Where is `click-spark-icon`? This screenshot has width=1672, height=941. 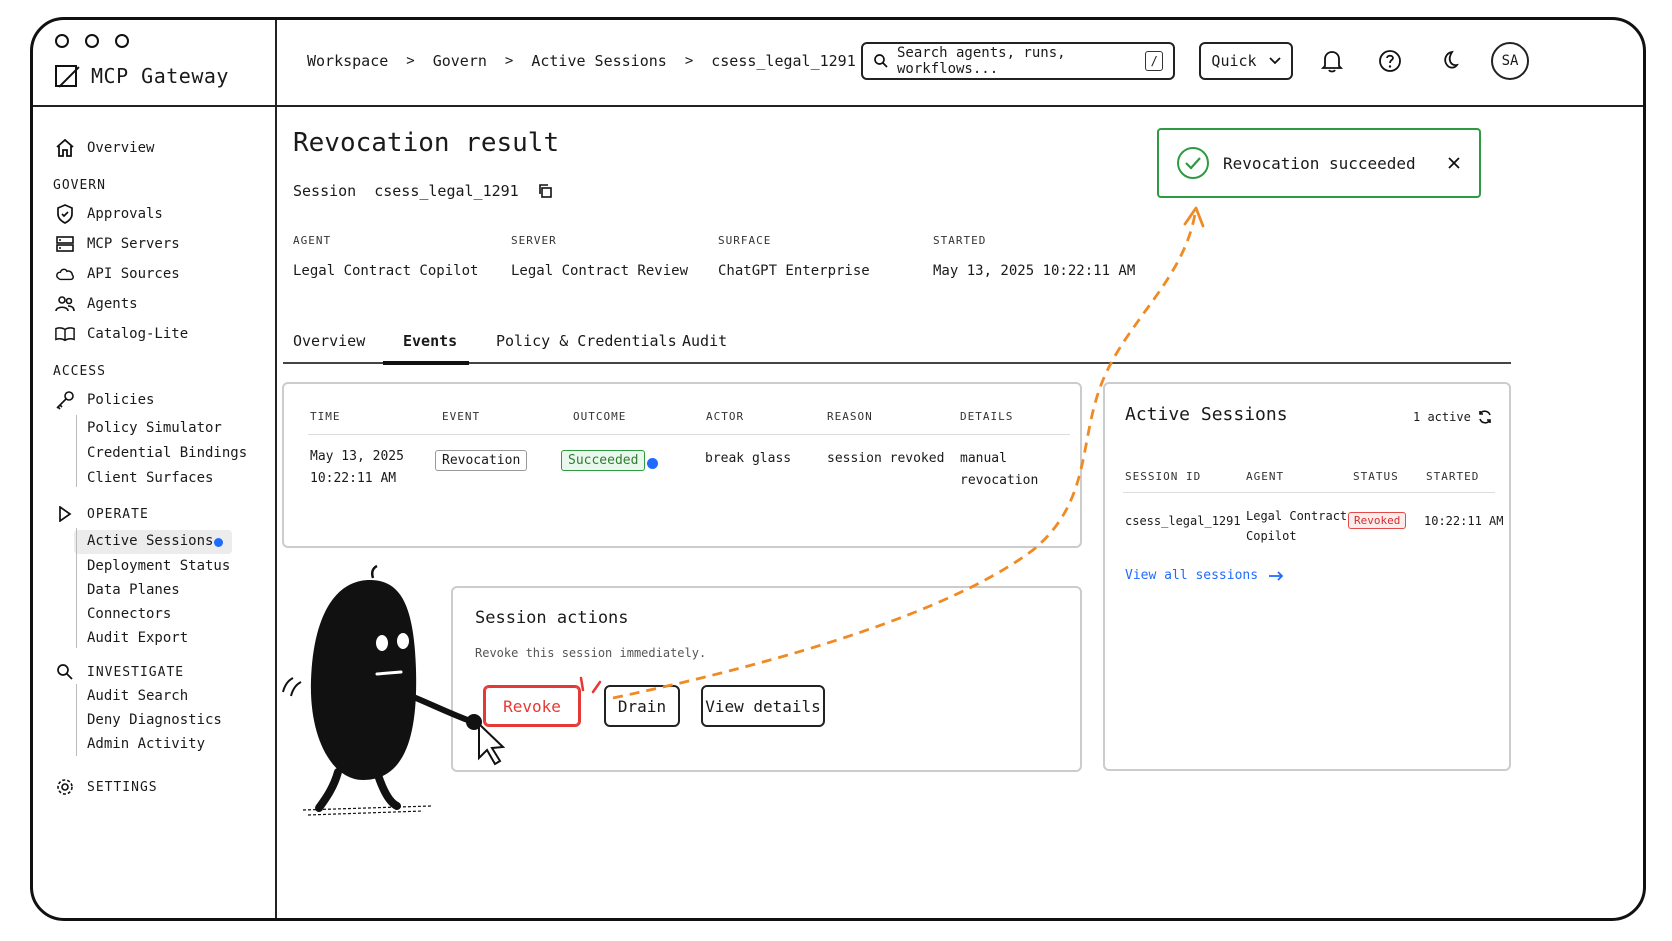
click-spark-icon is located at coordinates (590, 685).